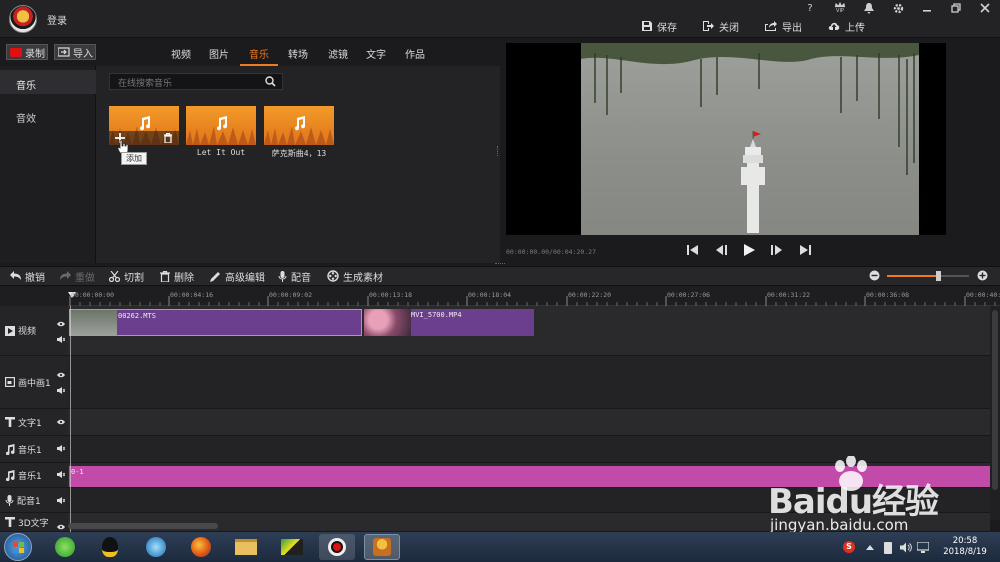 Image resolution: width=1000 pixels, height=562 pixels. I want to click on split-label: 切割, so click(134, 278).